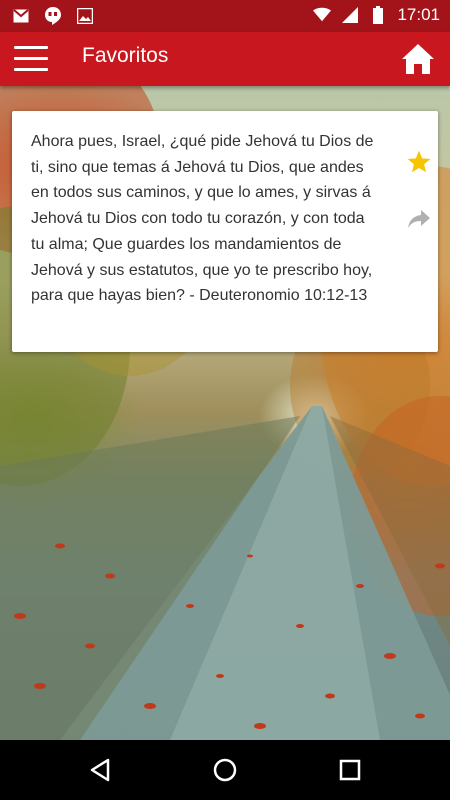 The height and width of the screenshot is (800, 450). I want to click on home-button, so click(418, 59).